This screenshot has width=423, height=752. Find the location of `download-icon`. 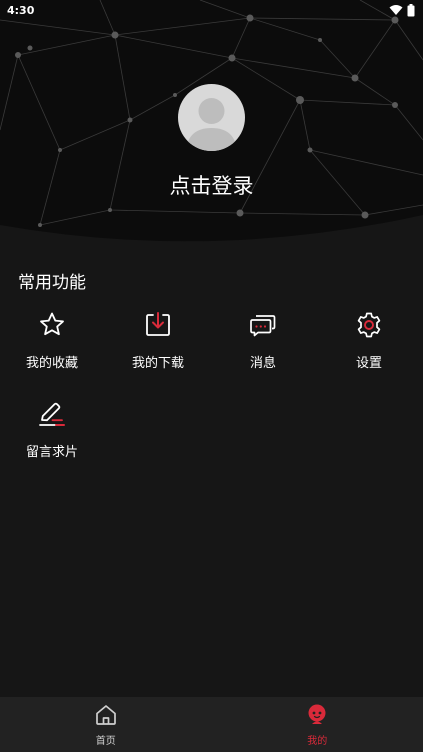

download-icon is located at coordinates (158, 324).